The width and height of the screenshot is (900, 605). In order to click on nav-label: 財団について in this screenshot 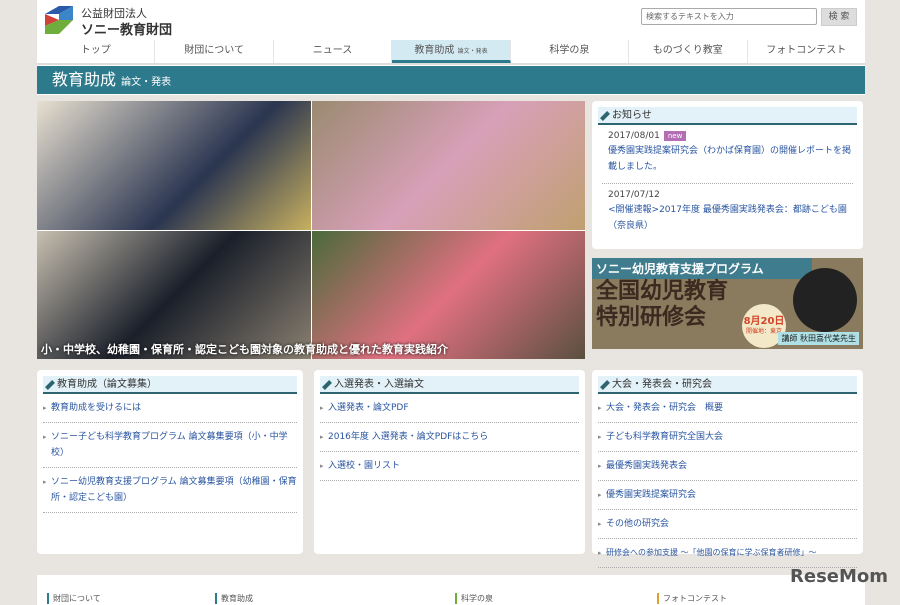, I will do `click(214, 50)`.